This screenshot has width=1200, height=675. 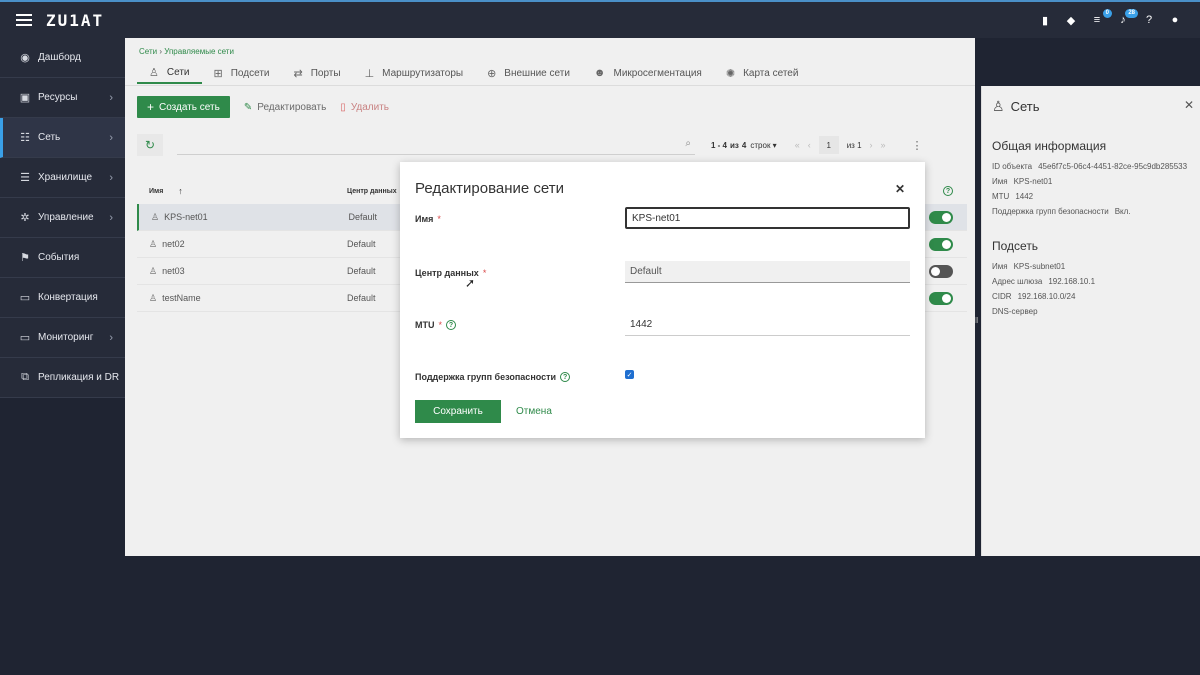 I want to click on chevron-right-icon: ›, so click(x=111, y=97).